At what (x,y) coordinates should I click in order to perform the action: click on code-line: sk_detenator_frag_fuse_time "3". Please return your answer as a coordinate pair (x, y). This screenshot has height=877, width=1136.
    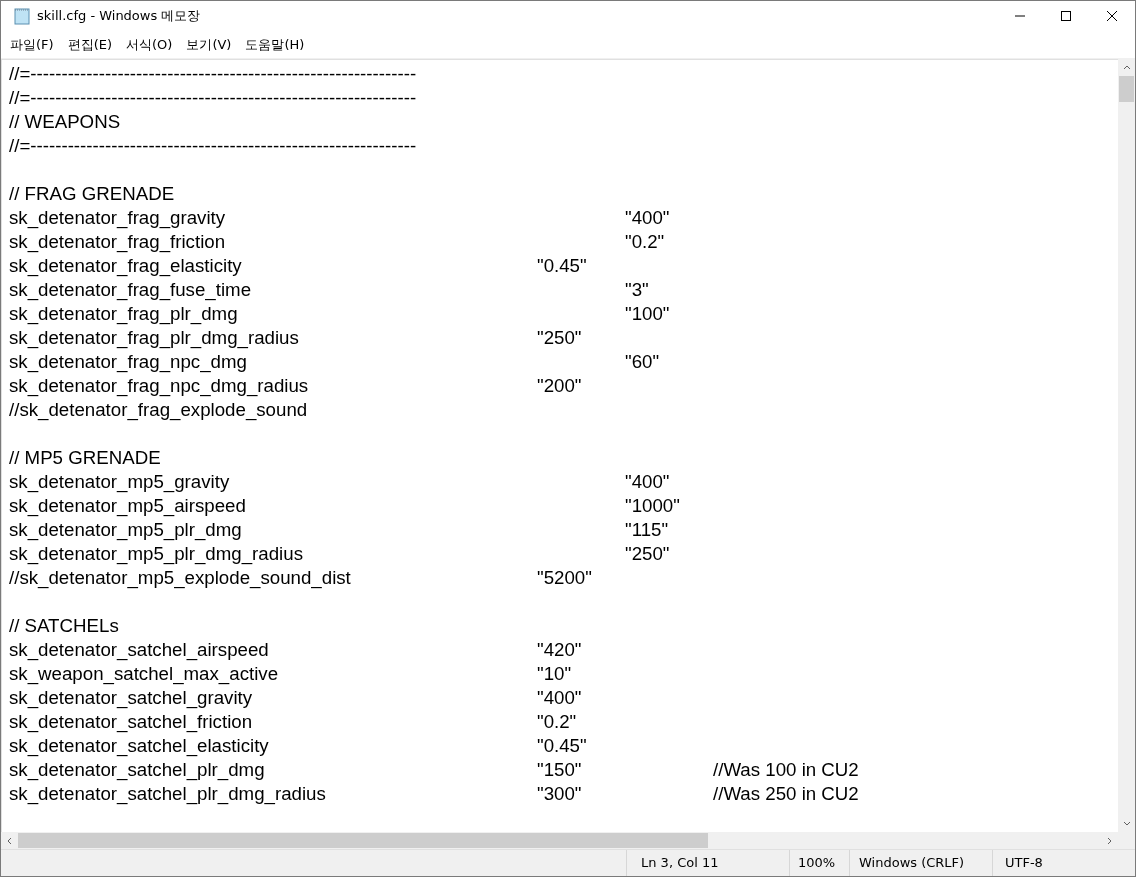
    Looking at the image, I should click on (329, 290).